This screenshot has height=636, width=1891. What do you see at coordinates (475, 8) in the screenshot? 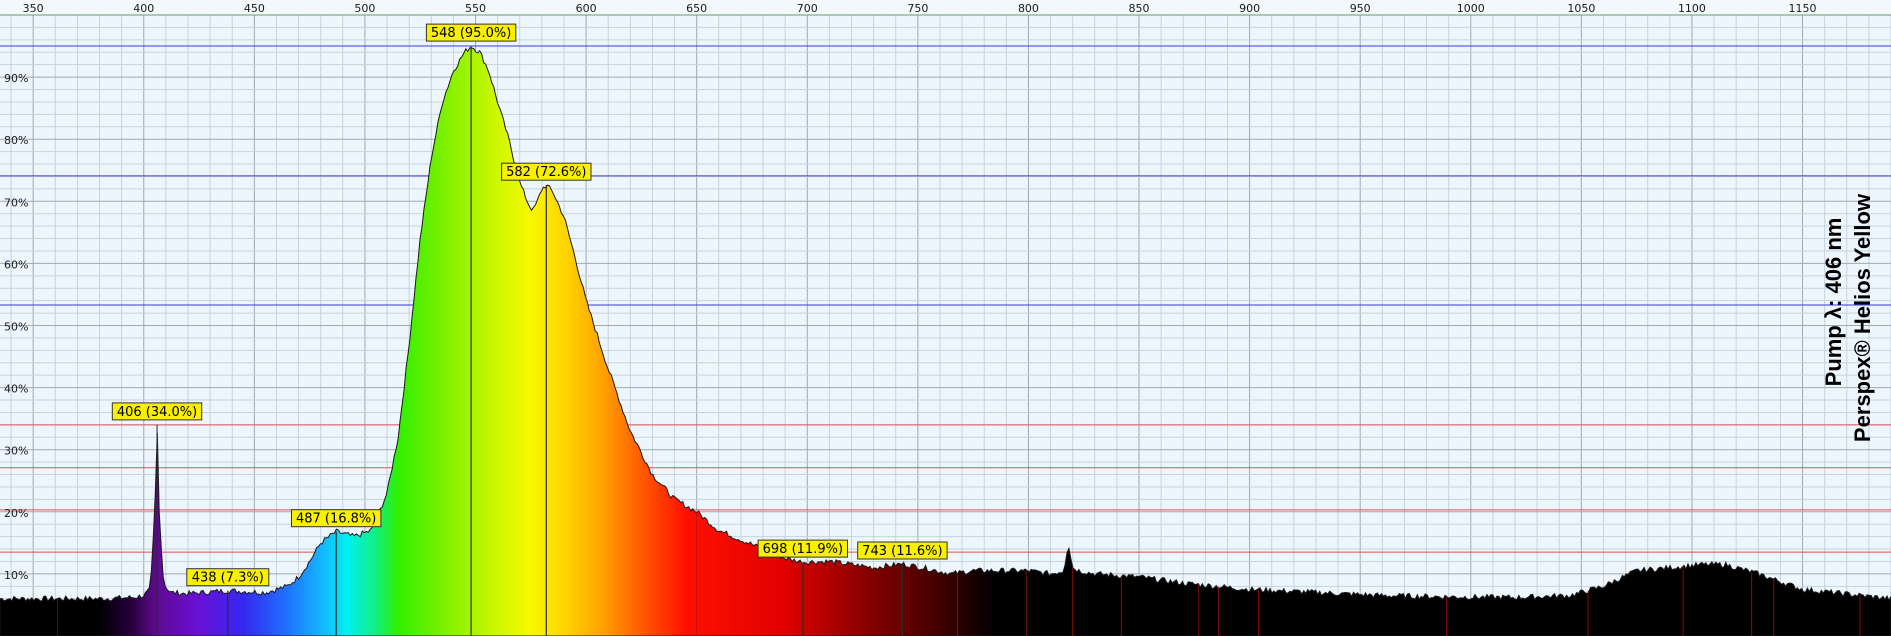
I see `x-tick-label: 550` at bounding box center [475, 8].